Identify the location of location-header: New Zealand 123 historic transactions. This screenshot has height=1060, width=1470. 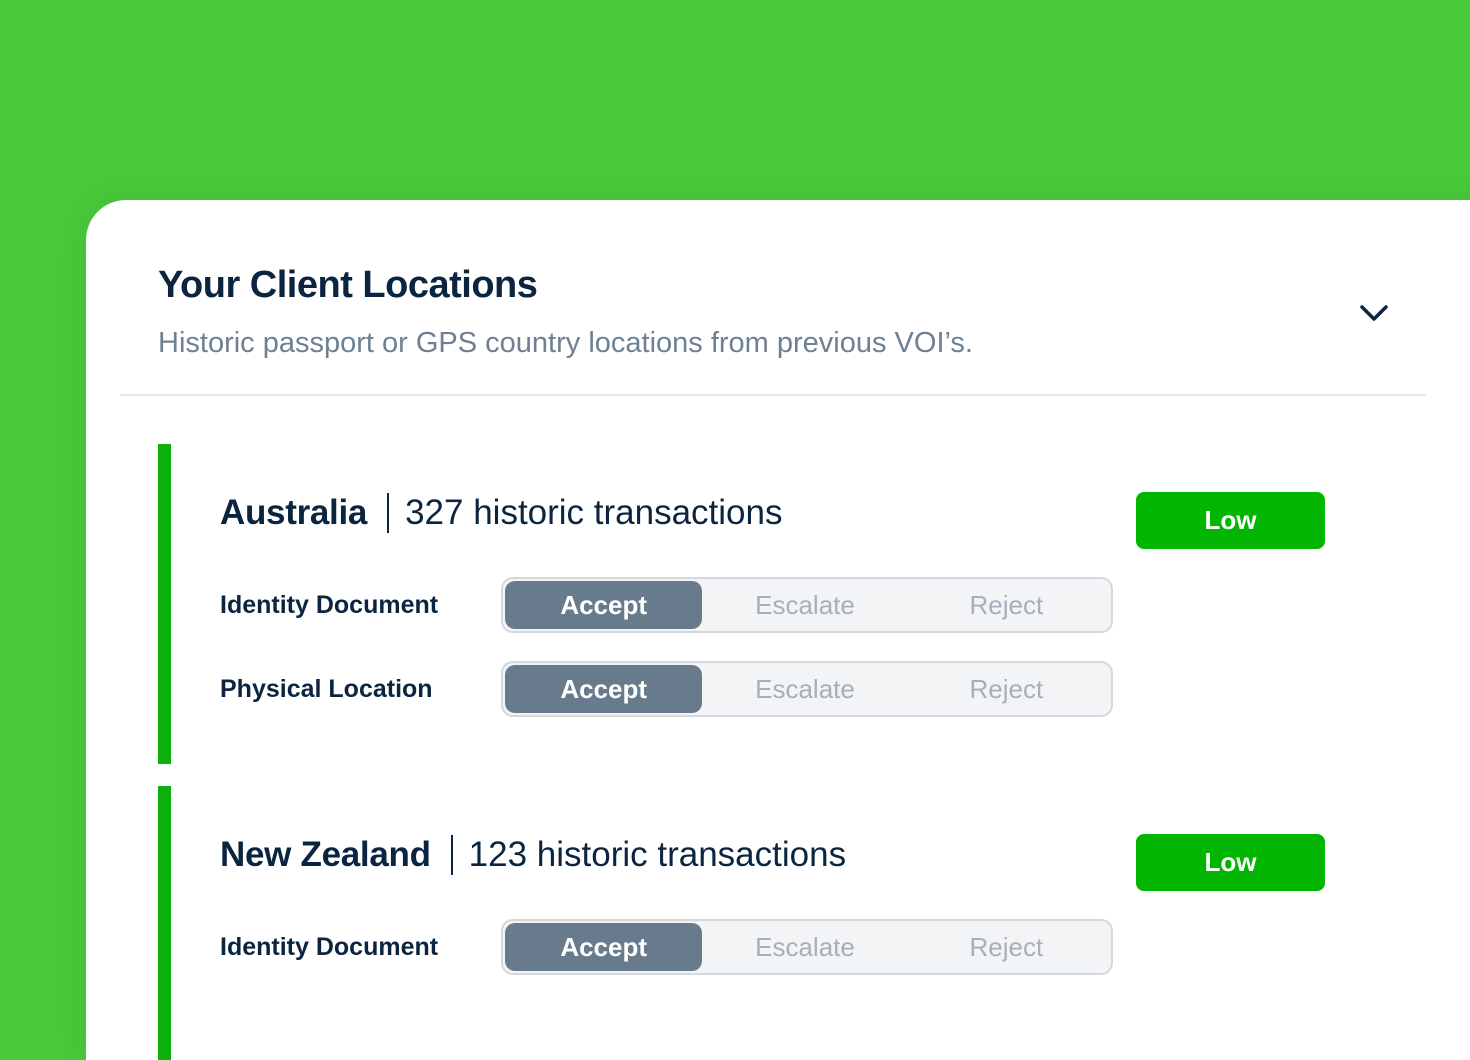
(533, 855).